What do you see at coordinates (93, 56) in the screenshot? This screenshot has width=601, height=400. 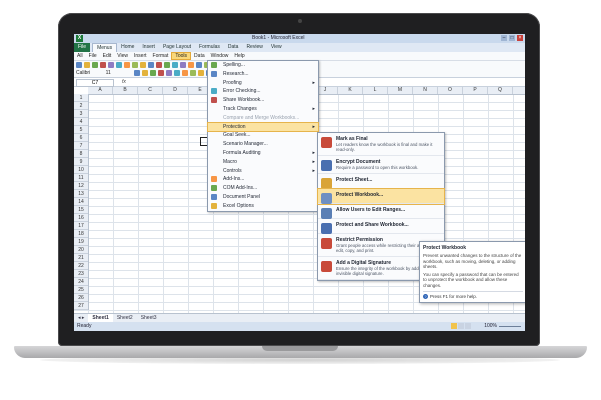 I see `menu-file: File` at bounding box center [93, 56].